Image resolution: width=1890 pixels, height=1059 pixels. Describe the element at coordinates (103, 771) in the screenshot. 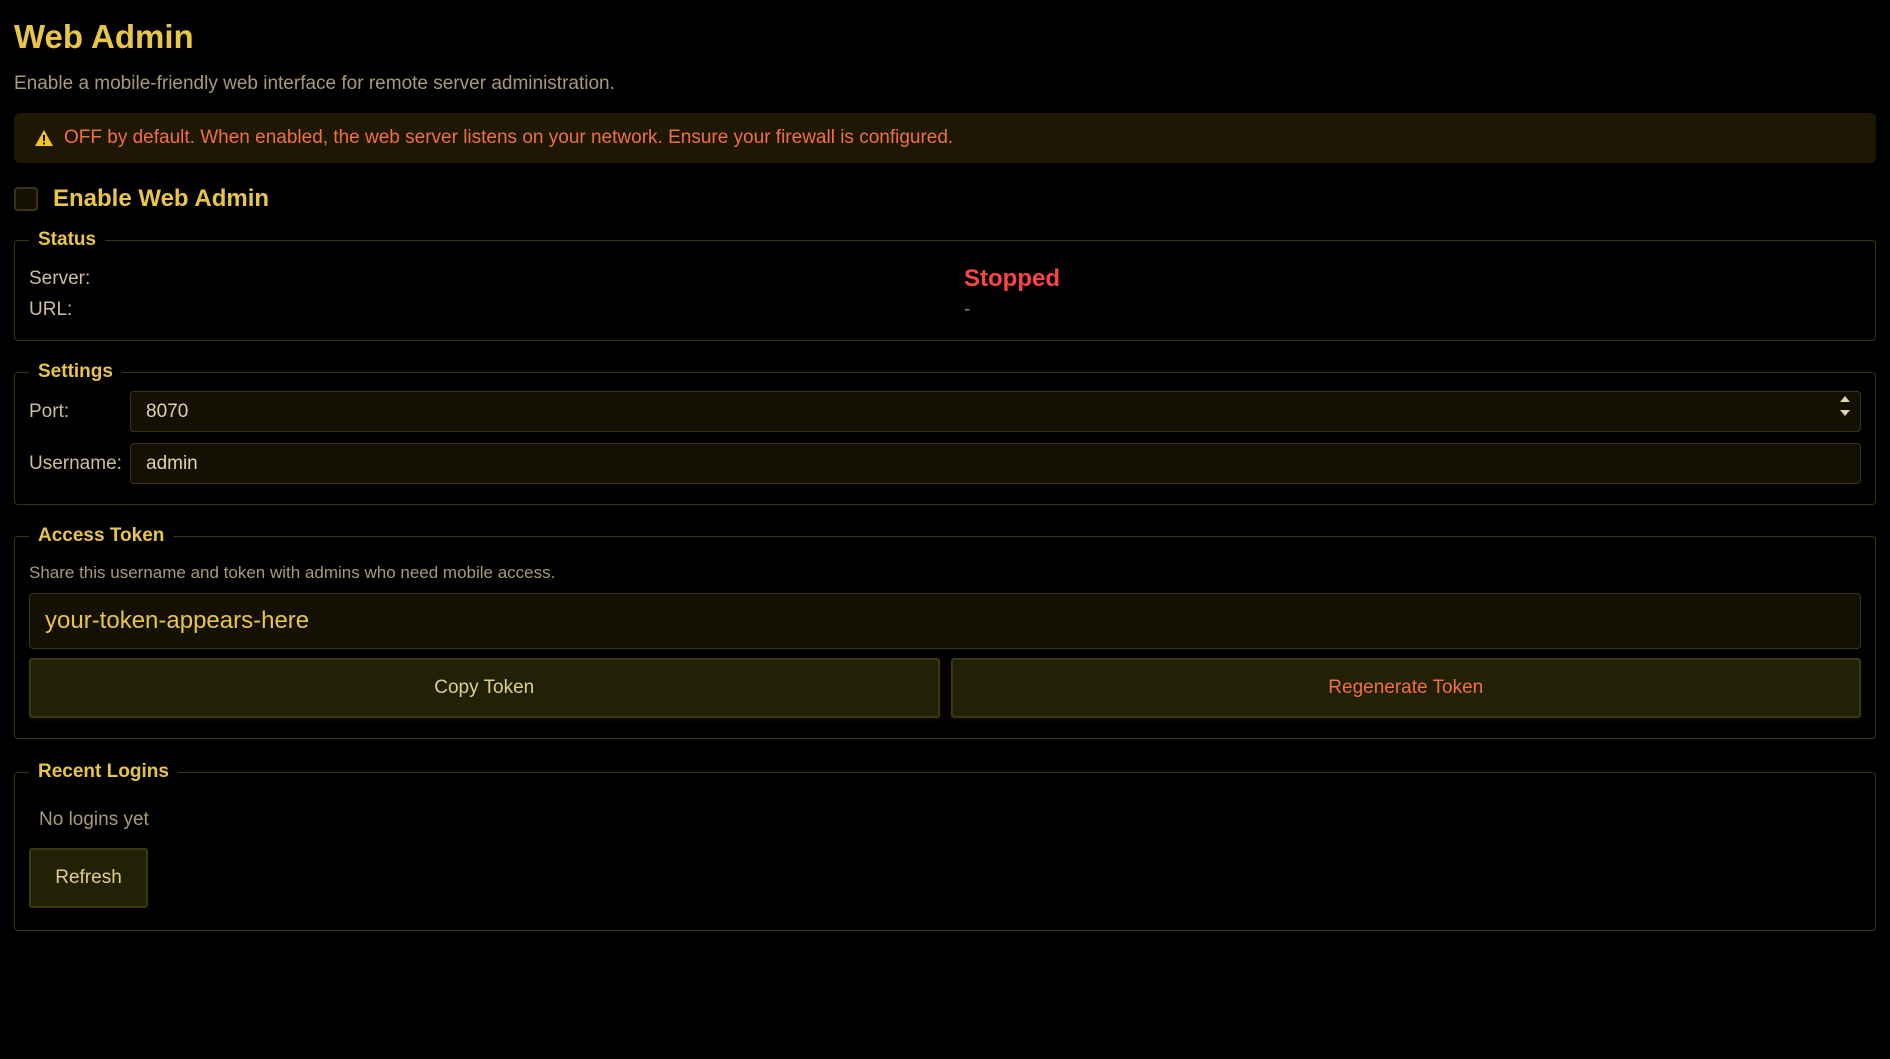

I see `recent-logins-legend: Recent Logins` at that location.